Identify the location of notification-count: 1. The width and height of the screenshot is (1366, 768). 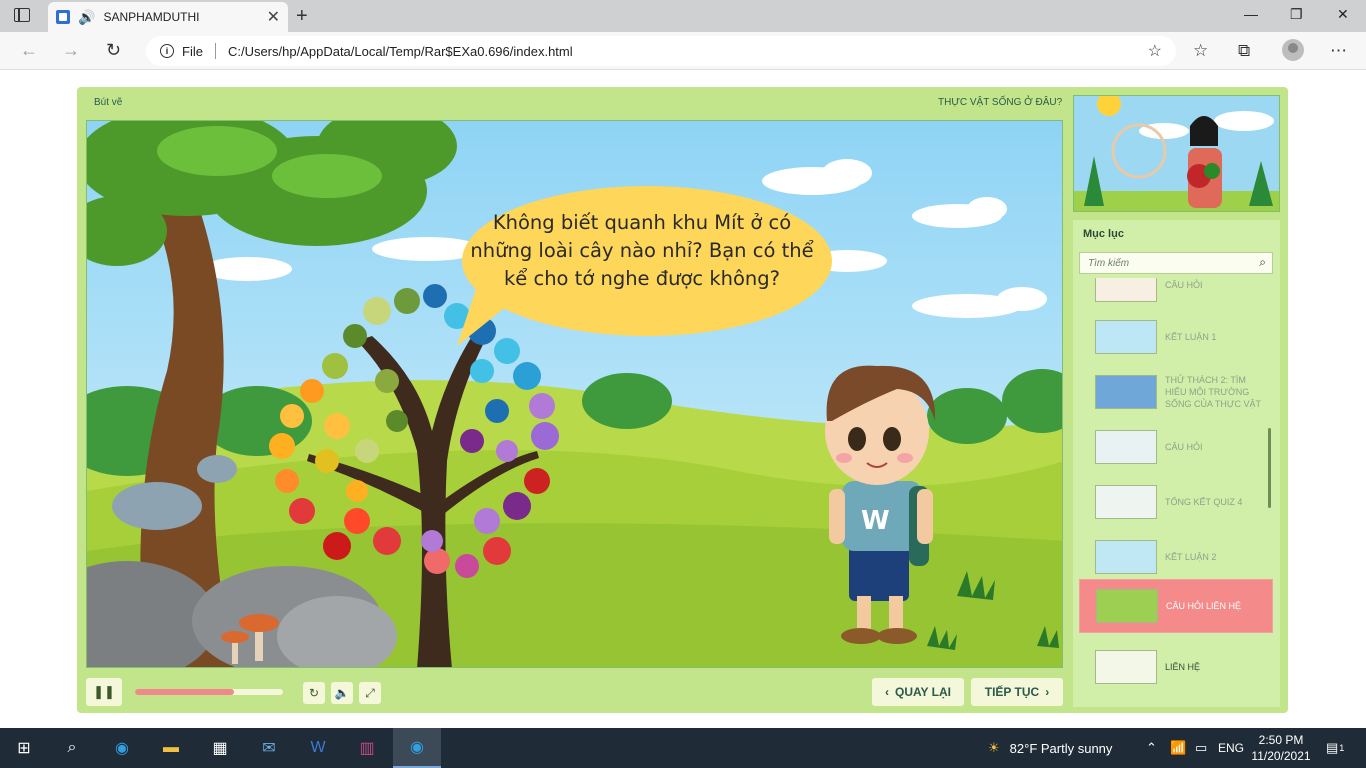
(1342, 748).